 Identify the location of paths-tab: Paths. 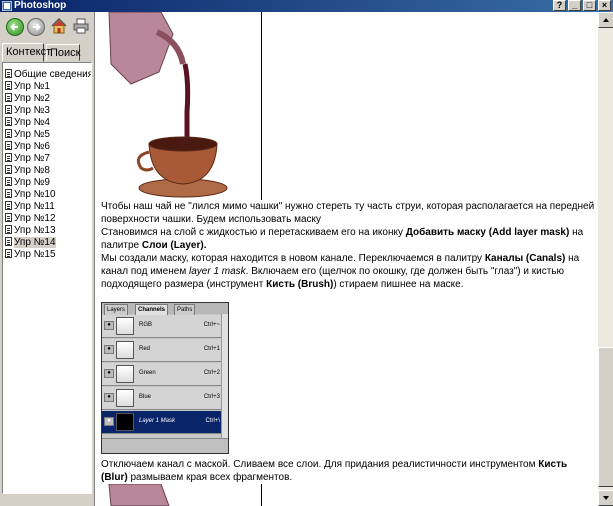
(185, 309).